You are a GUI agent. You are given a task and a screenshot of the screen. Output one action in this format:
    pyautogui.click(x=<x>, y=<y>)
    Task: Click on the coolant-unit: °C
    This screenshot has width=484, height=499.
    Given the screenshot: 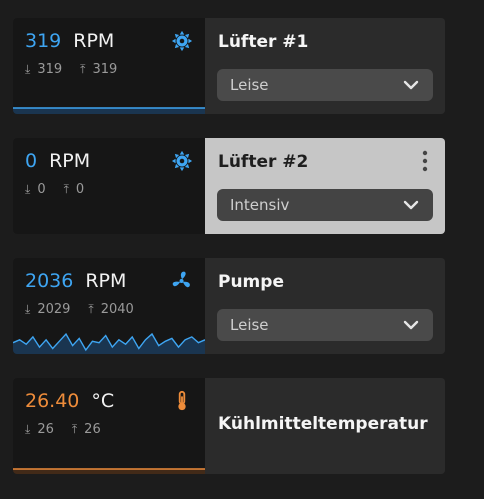 What is the action you would take?
    pyautogui.click(x=103, y=401)
    